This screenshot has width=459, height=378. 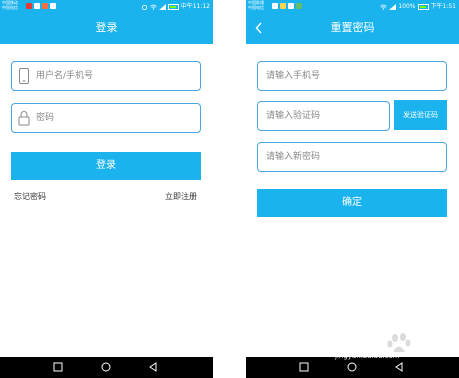 I want to click on phone-field, so click(x=352, y=76).